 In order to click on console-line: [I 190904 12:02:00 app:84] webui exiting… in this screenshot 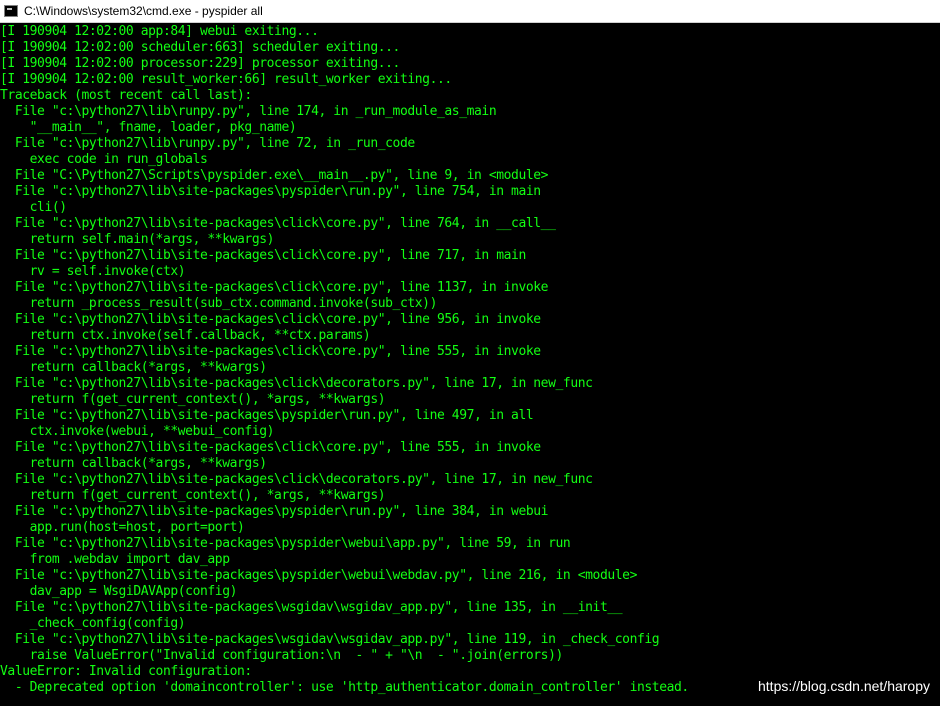, I will do `click(159, 31)`.